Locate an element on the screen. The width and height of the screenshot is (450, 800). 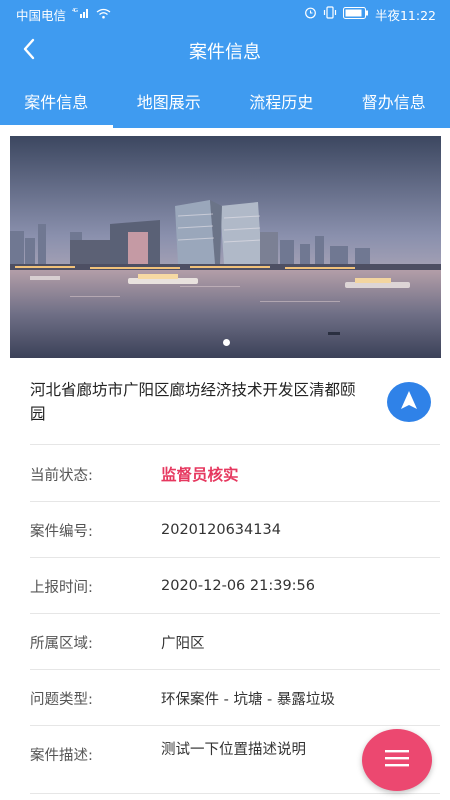
report-time-value: 2020-12-06 21:39:56 is located at coordinates (238, 586).